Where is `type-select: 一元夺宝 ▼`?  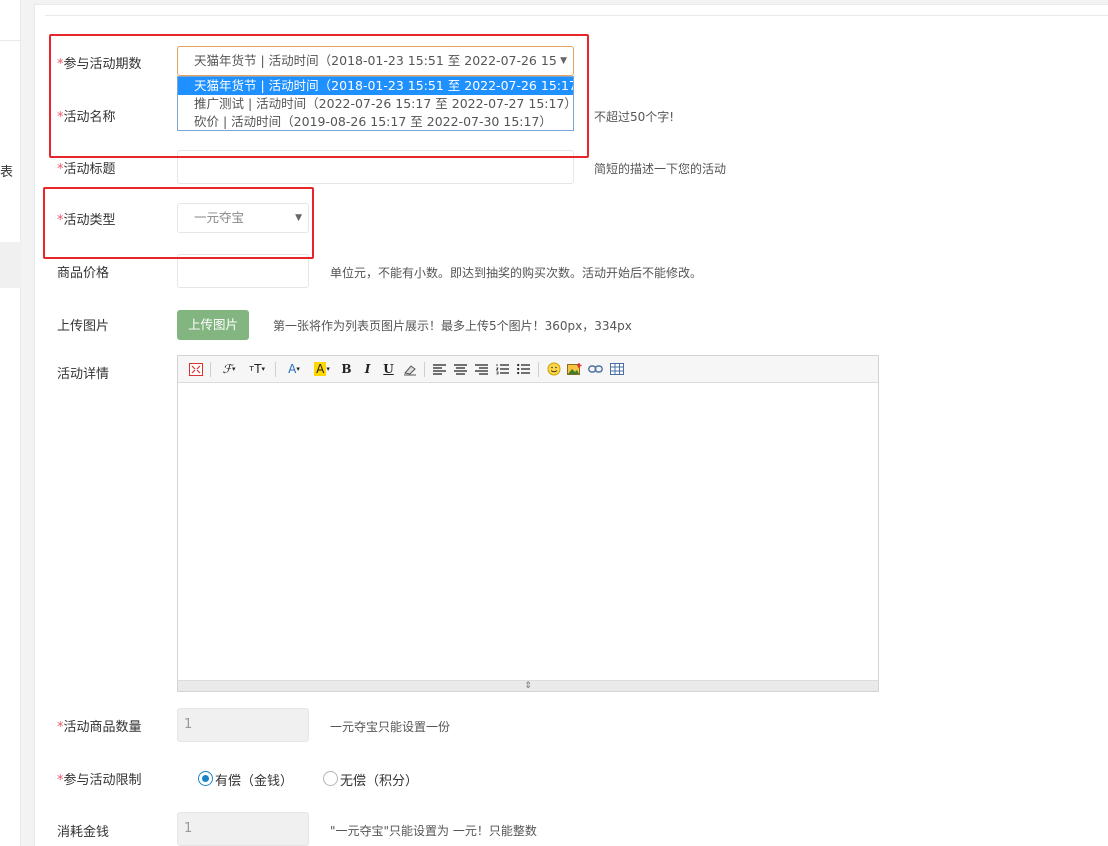 type-select: 一元夺宝 ▼ is located at coordinates (243, 218).